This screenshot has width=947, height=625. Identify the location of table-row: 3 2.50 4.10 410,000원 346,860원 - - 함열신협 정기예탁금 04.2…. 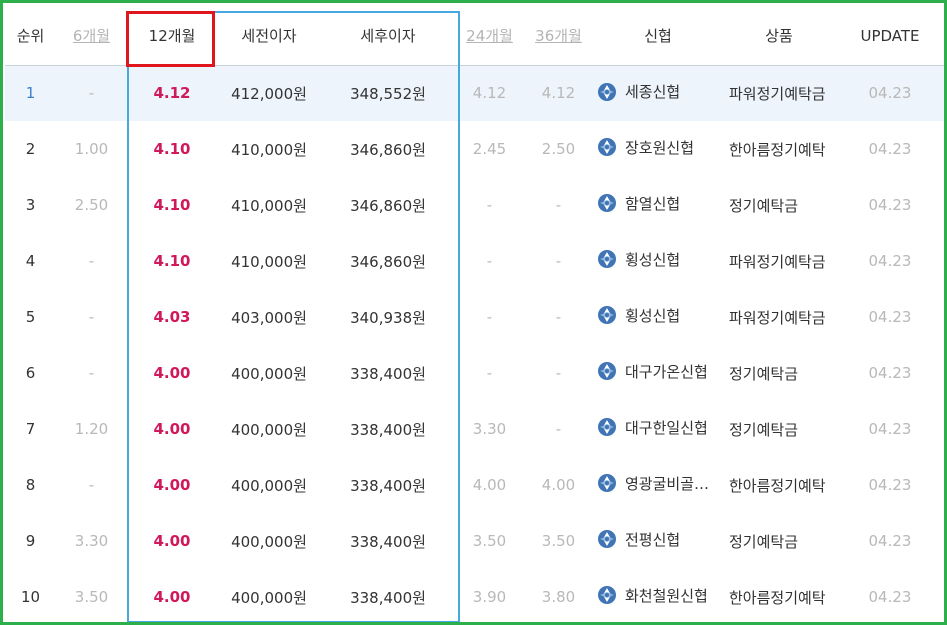
(474, 205).